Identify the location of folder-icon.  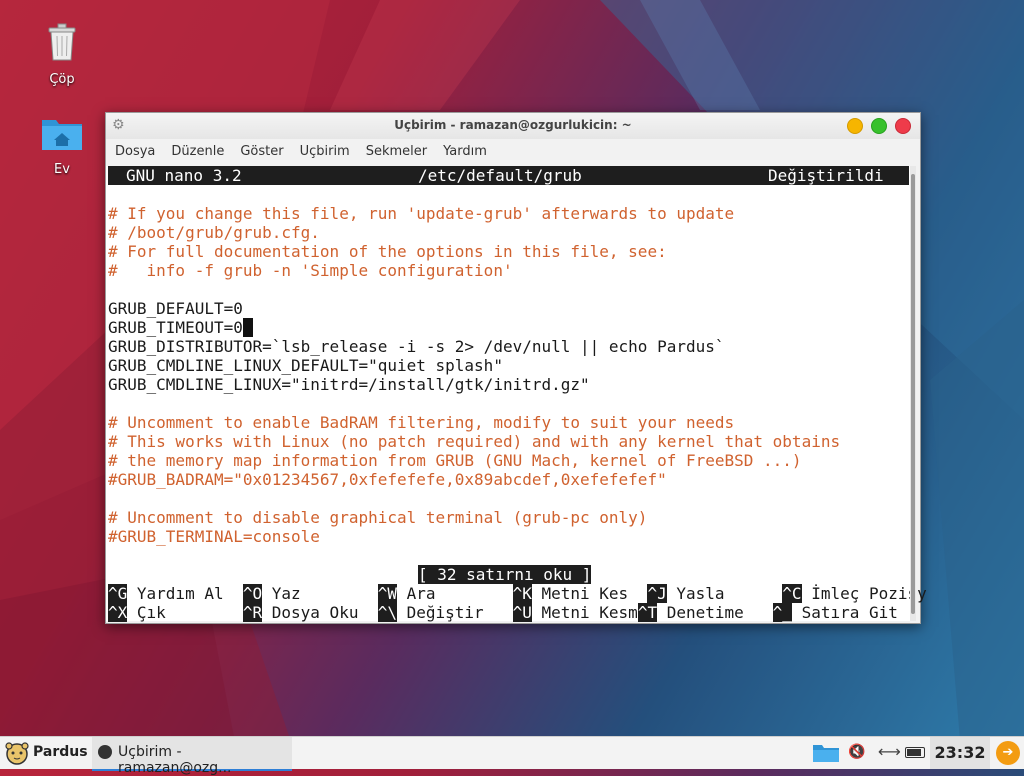
(826, 755).